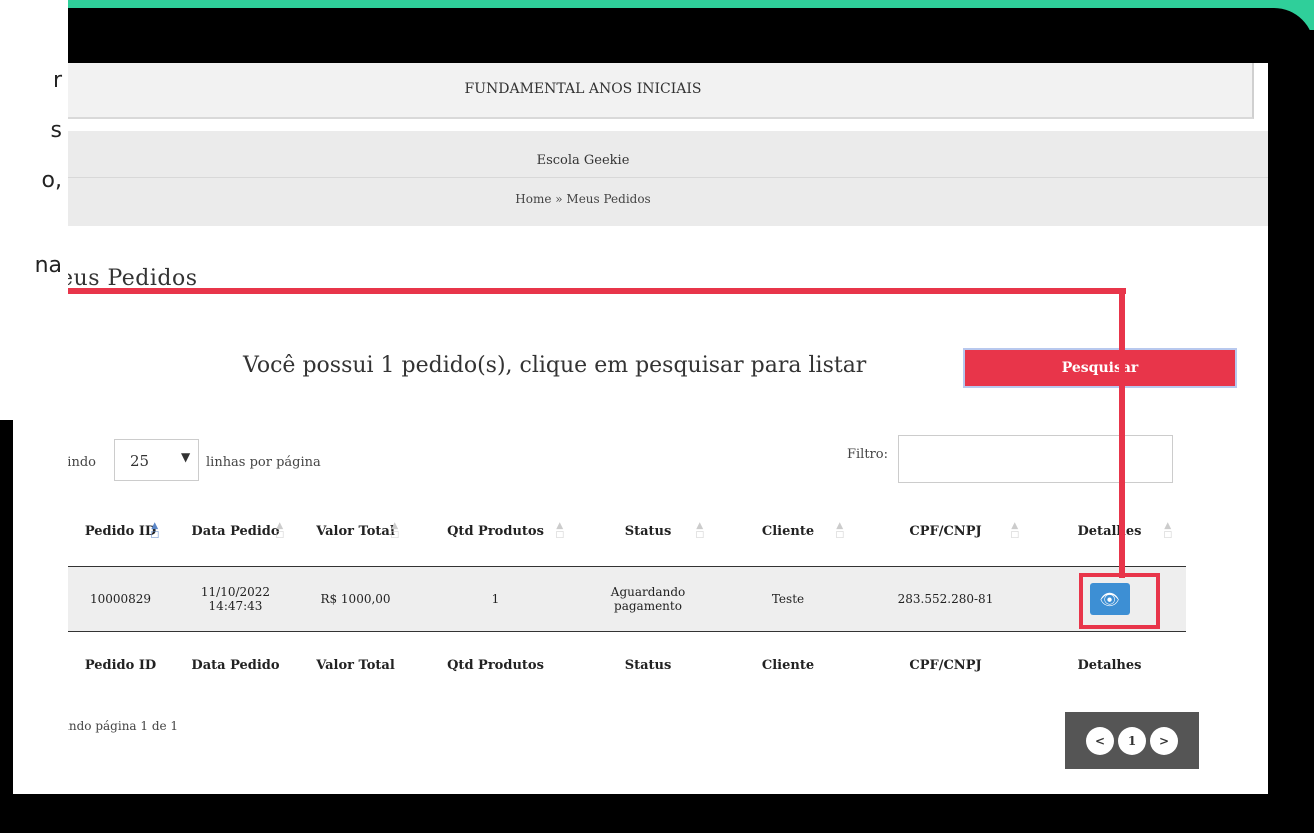  What do you see at coordinates (56, 130) in the screenshot?
I see `callout-text-2: s` at bounding box center [56, 130].